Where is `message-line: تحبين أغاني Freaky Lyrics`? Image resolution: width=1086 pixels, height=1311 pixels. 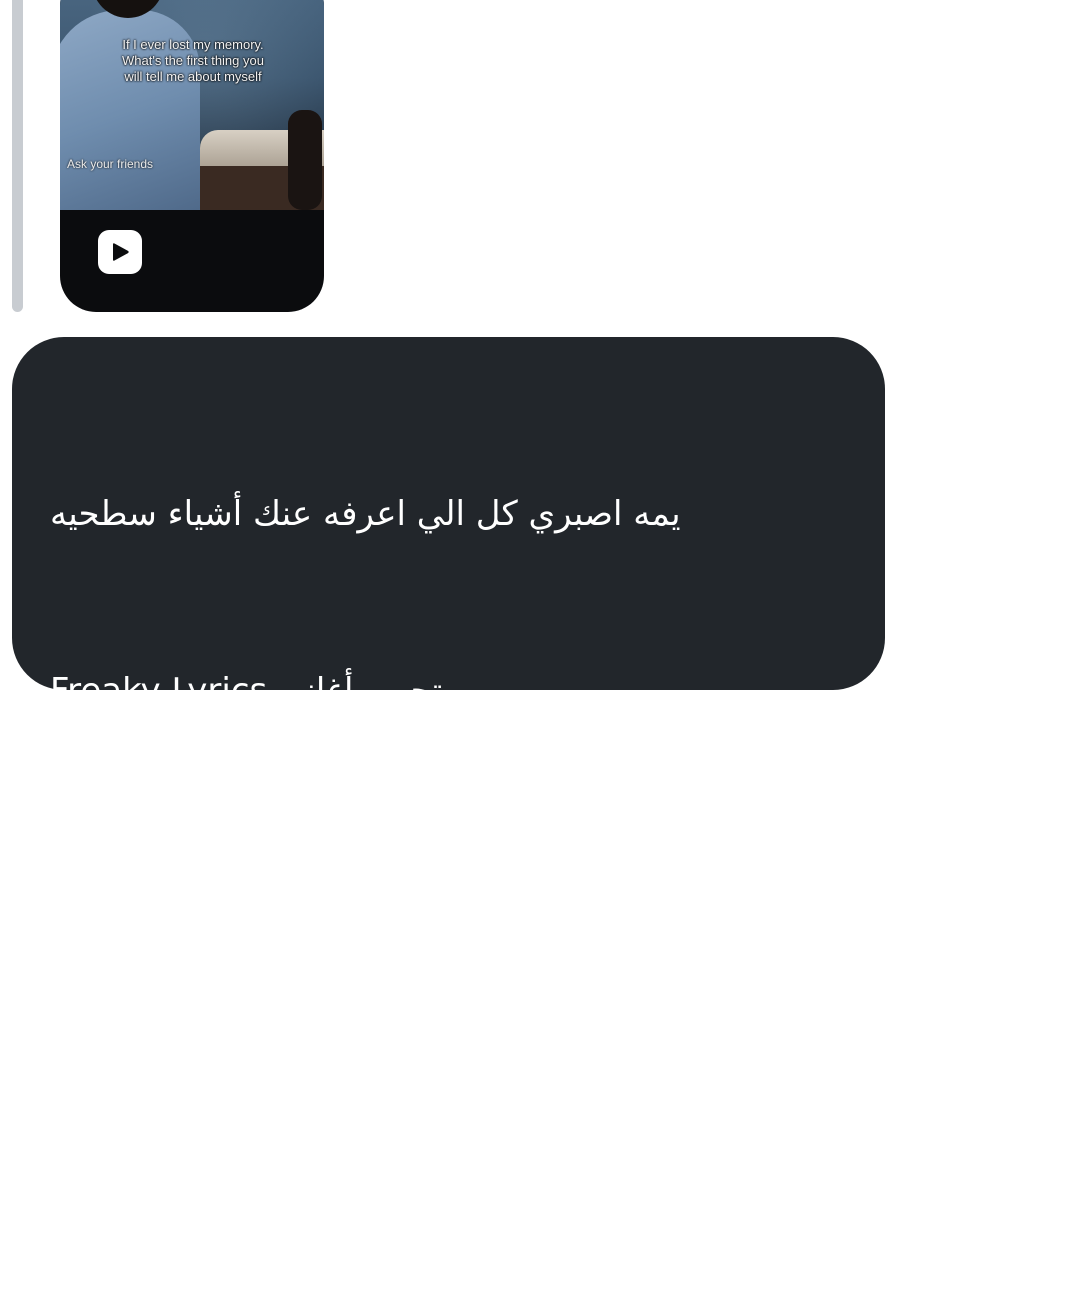
message-line: تحبين أغاني Freaky Lyrics is located at coordinates (246, 691).